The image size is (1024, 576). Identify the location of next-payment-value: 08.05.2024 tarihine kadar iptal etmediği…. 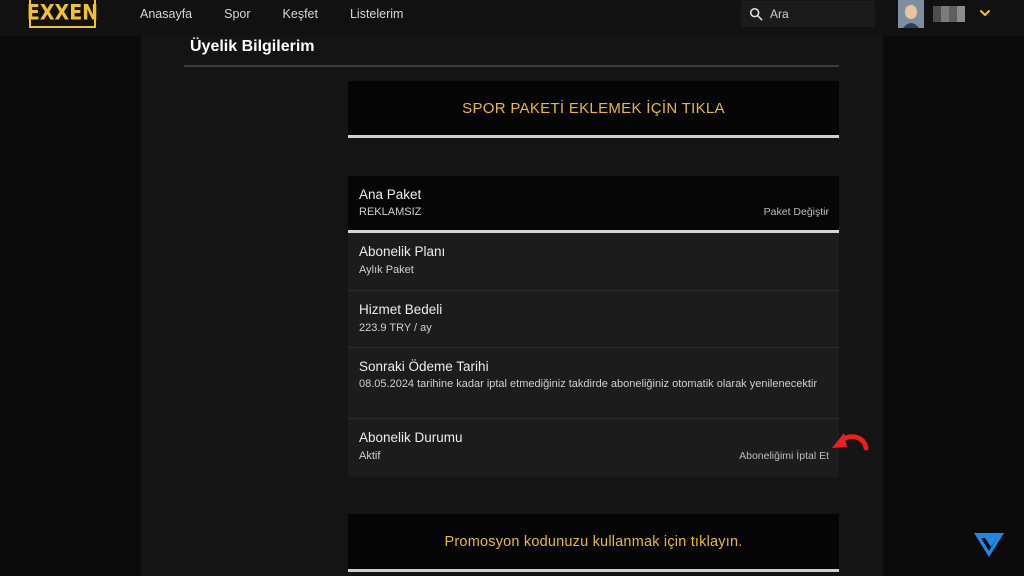
(588, 384).